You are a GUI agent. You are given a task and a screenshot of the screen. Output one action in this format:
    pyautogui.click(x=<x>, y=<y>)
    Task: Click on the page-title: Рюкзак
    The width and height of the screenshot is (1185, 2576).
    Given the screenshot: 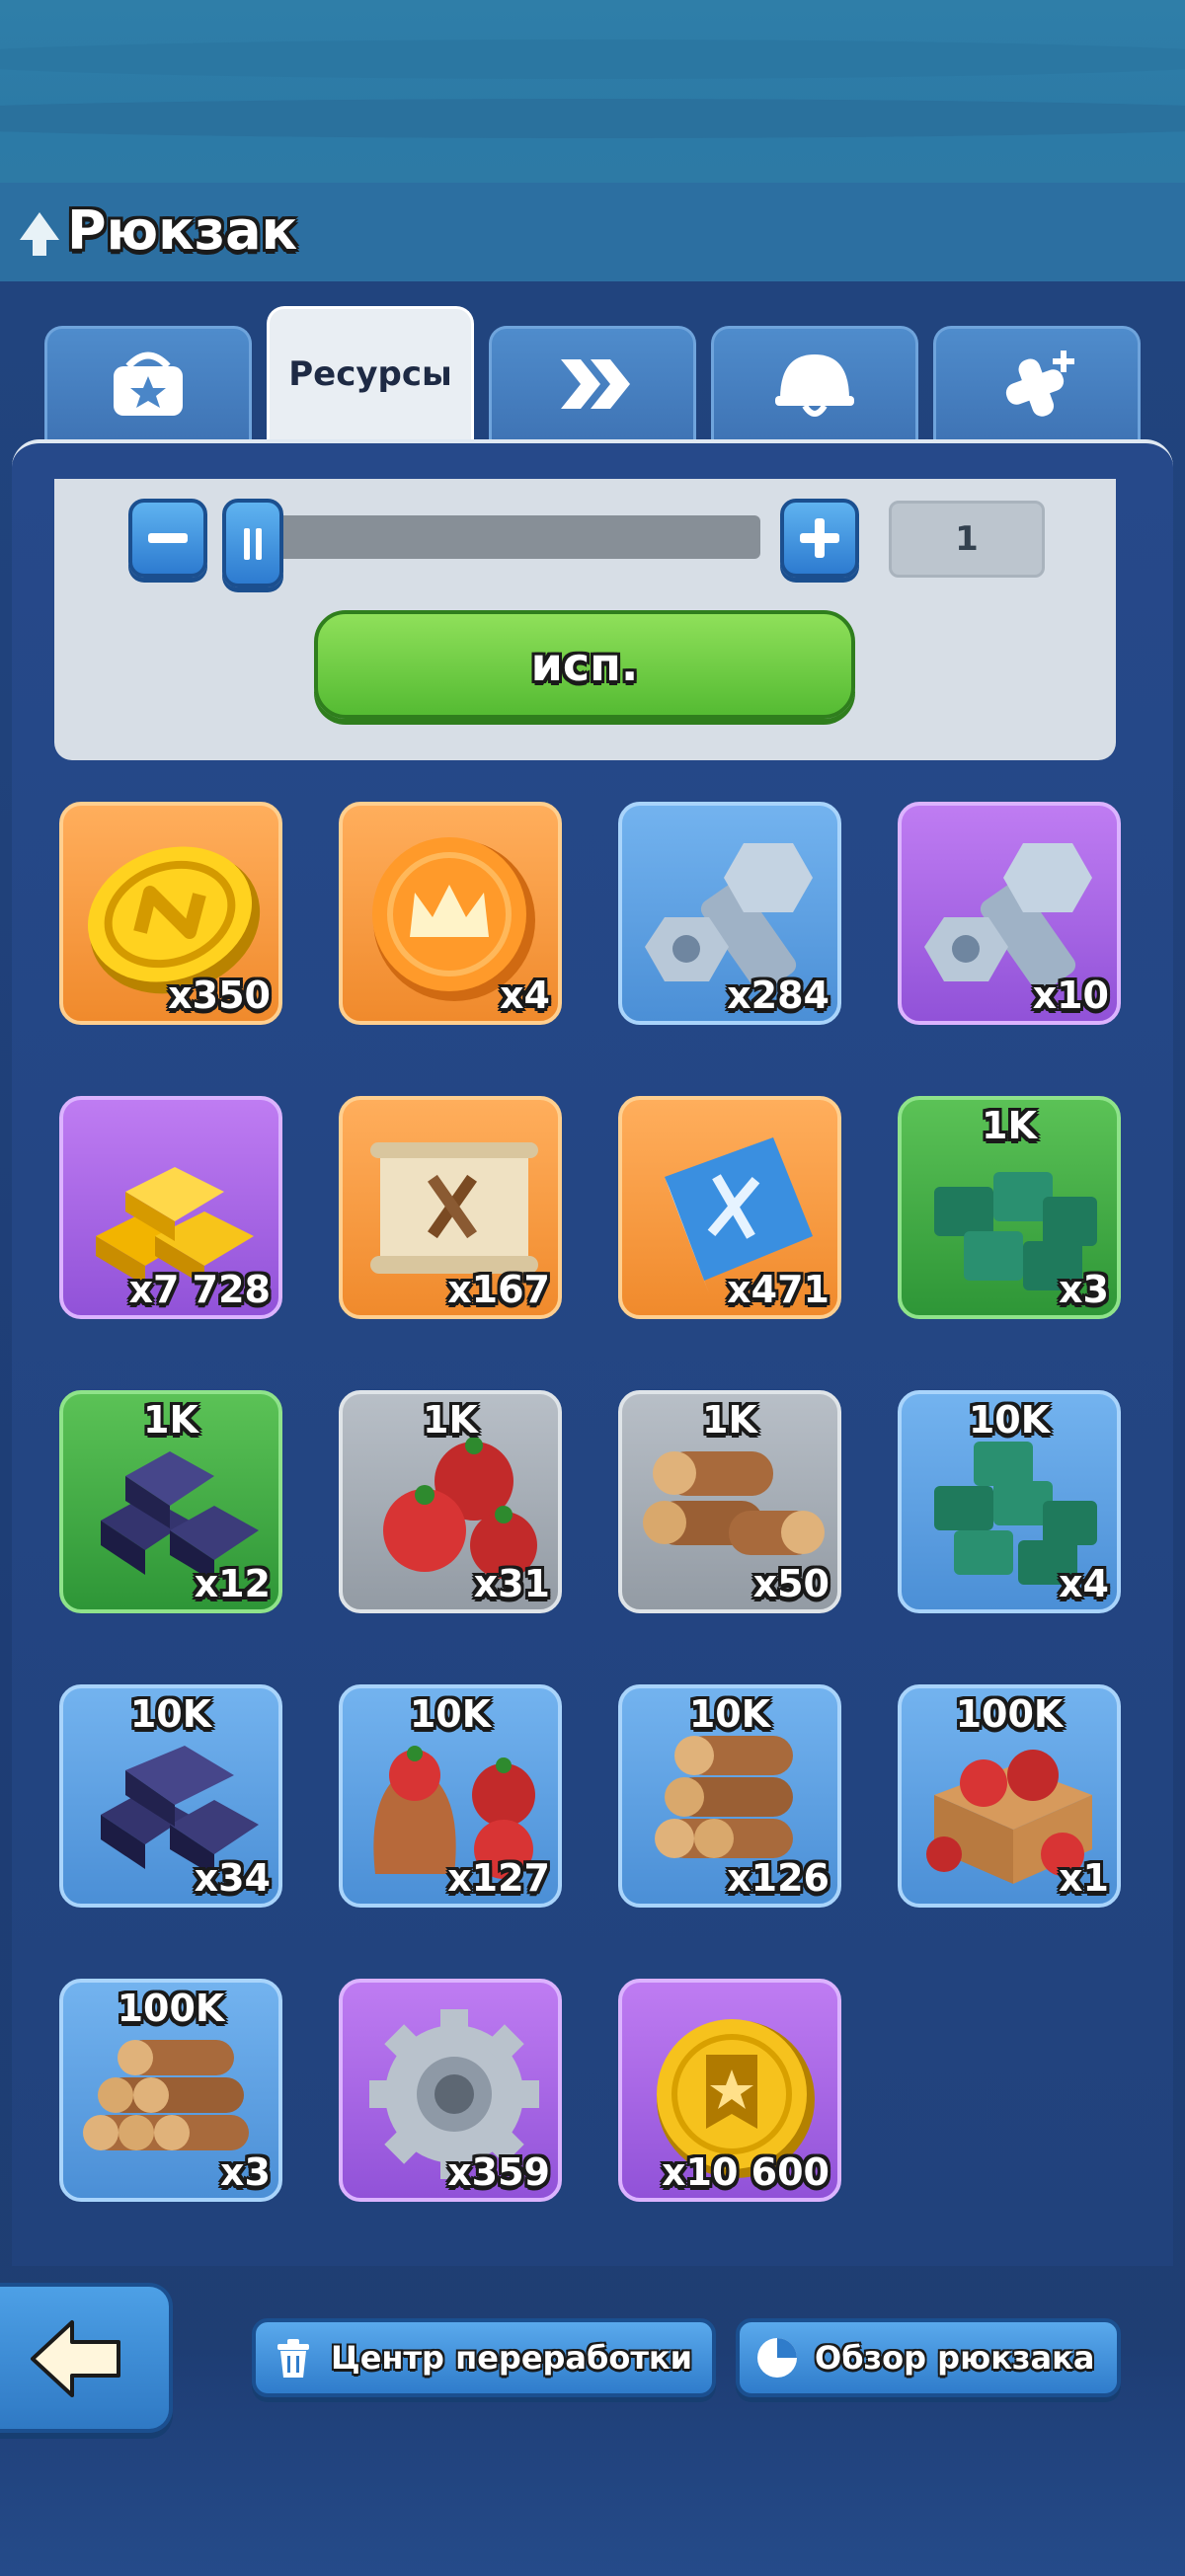 What is the action you would take?
    pyautogui.click(x=159, y=230)
    